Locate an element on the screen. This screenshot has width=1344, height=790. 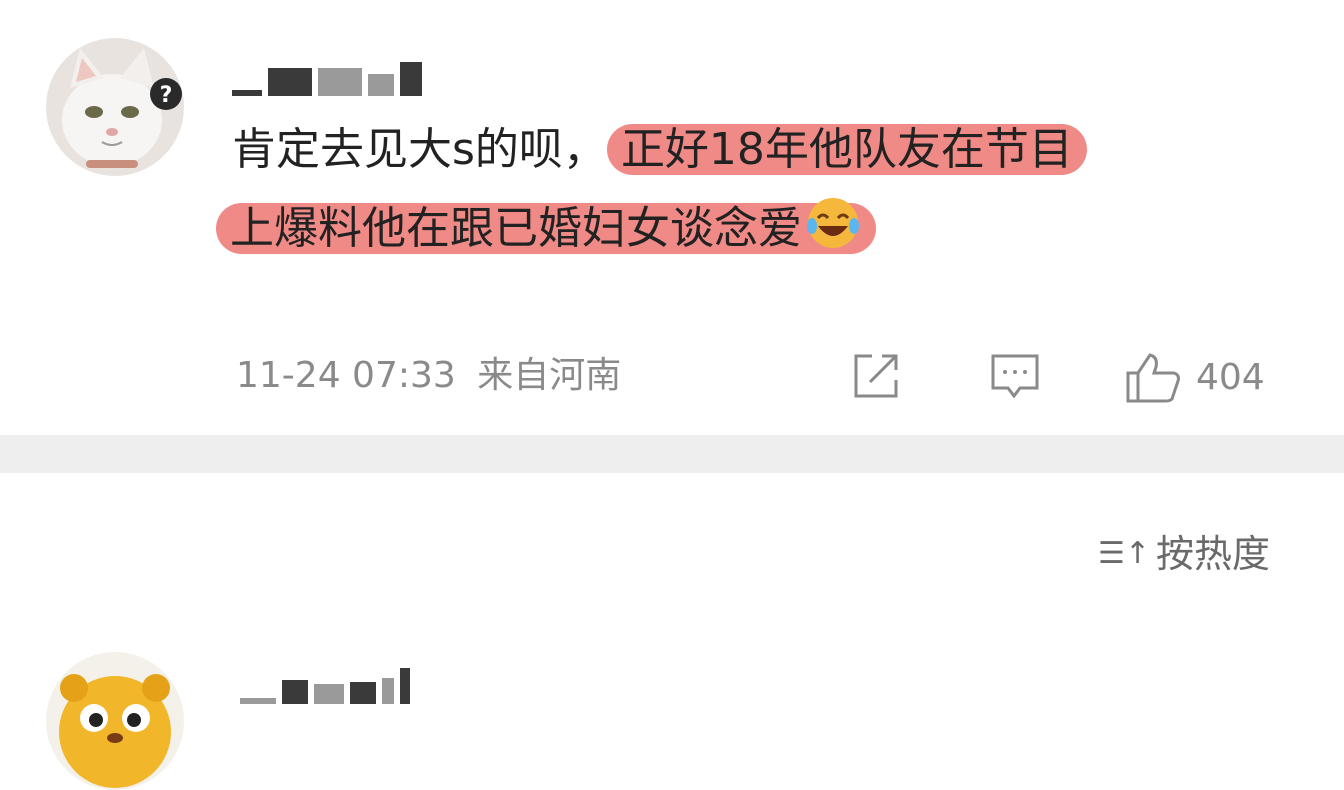
share-icon is located at coordinates (876, 376).